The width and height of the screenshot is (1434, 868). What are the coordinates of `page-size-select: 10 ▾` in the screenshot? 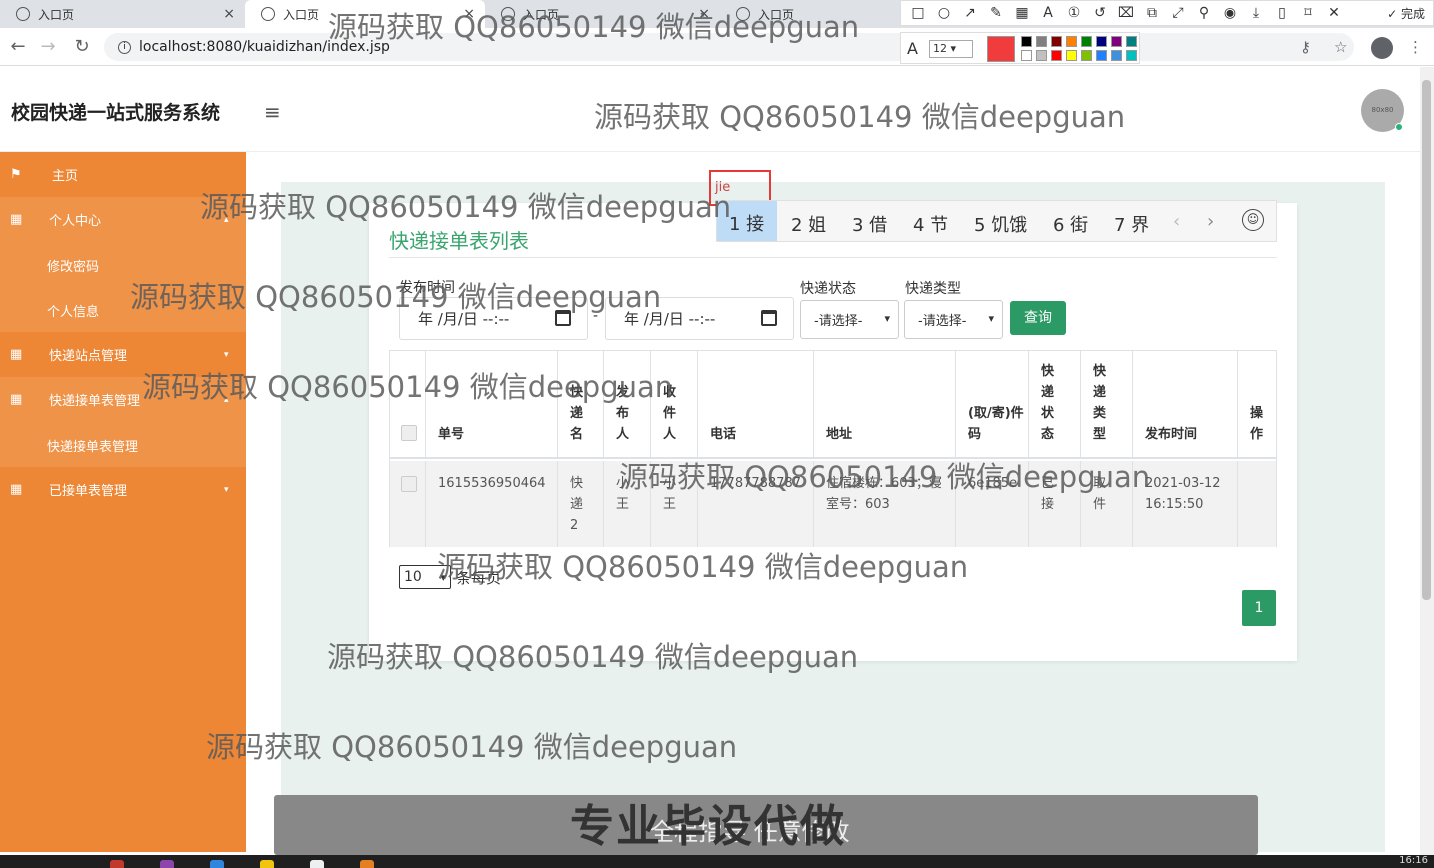 It's located at (425, 577).